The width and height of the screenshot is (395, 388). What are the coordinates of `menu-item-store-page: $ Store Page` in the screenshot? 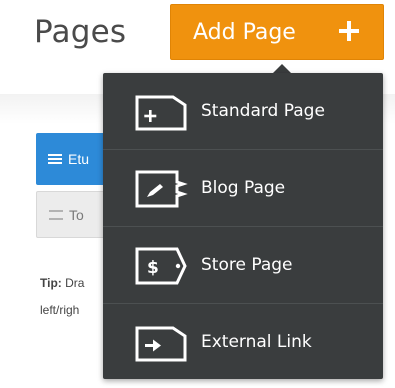 It's located at (243, 265).